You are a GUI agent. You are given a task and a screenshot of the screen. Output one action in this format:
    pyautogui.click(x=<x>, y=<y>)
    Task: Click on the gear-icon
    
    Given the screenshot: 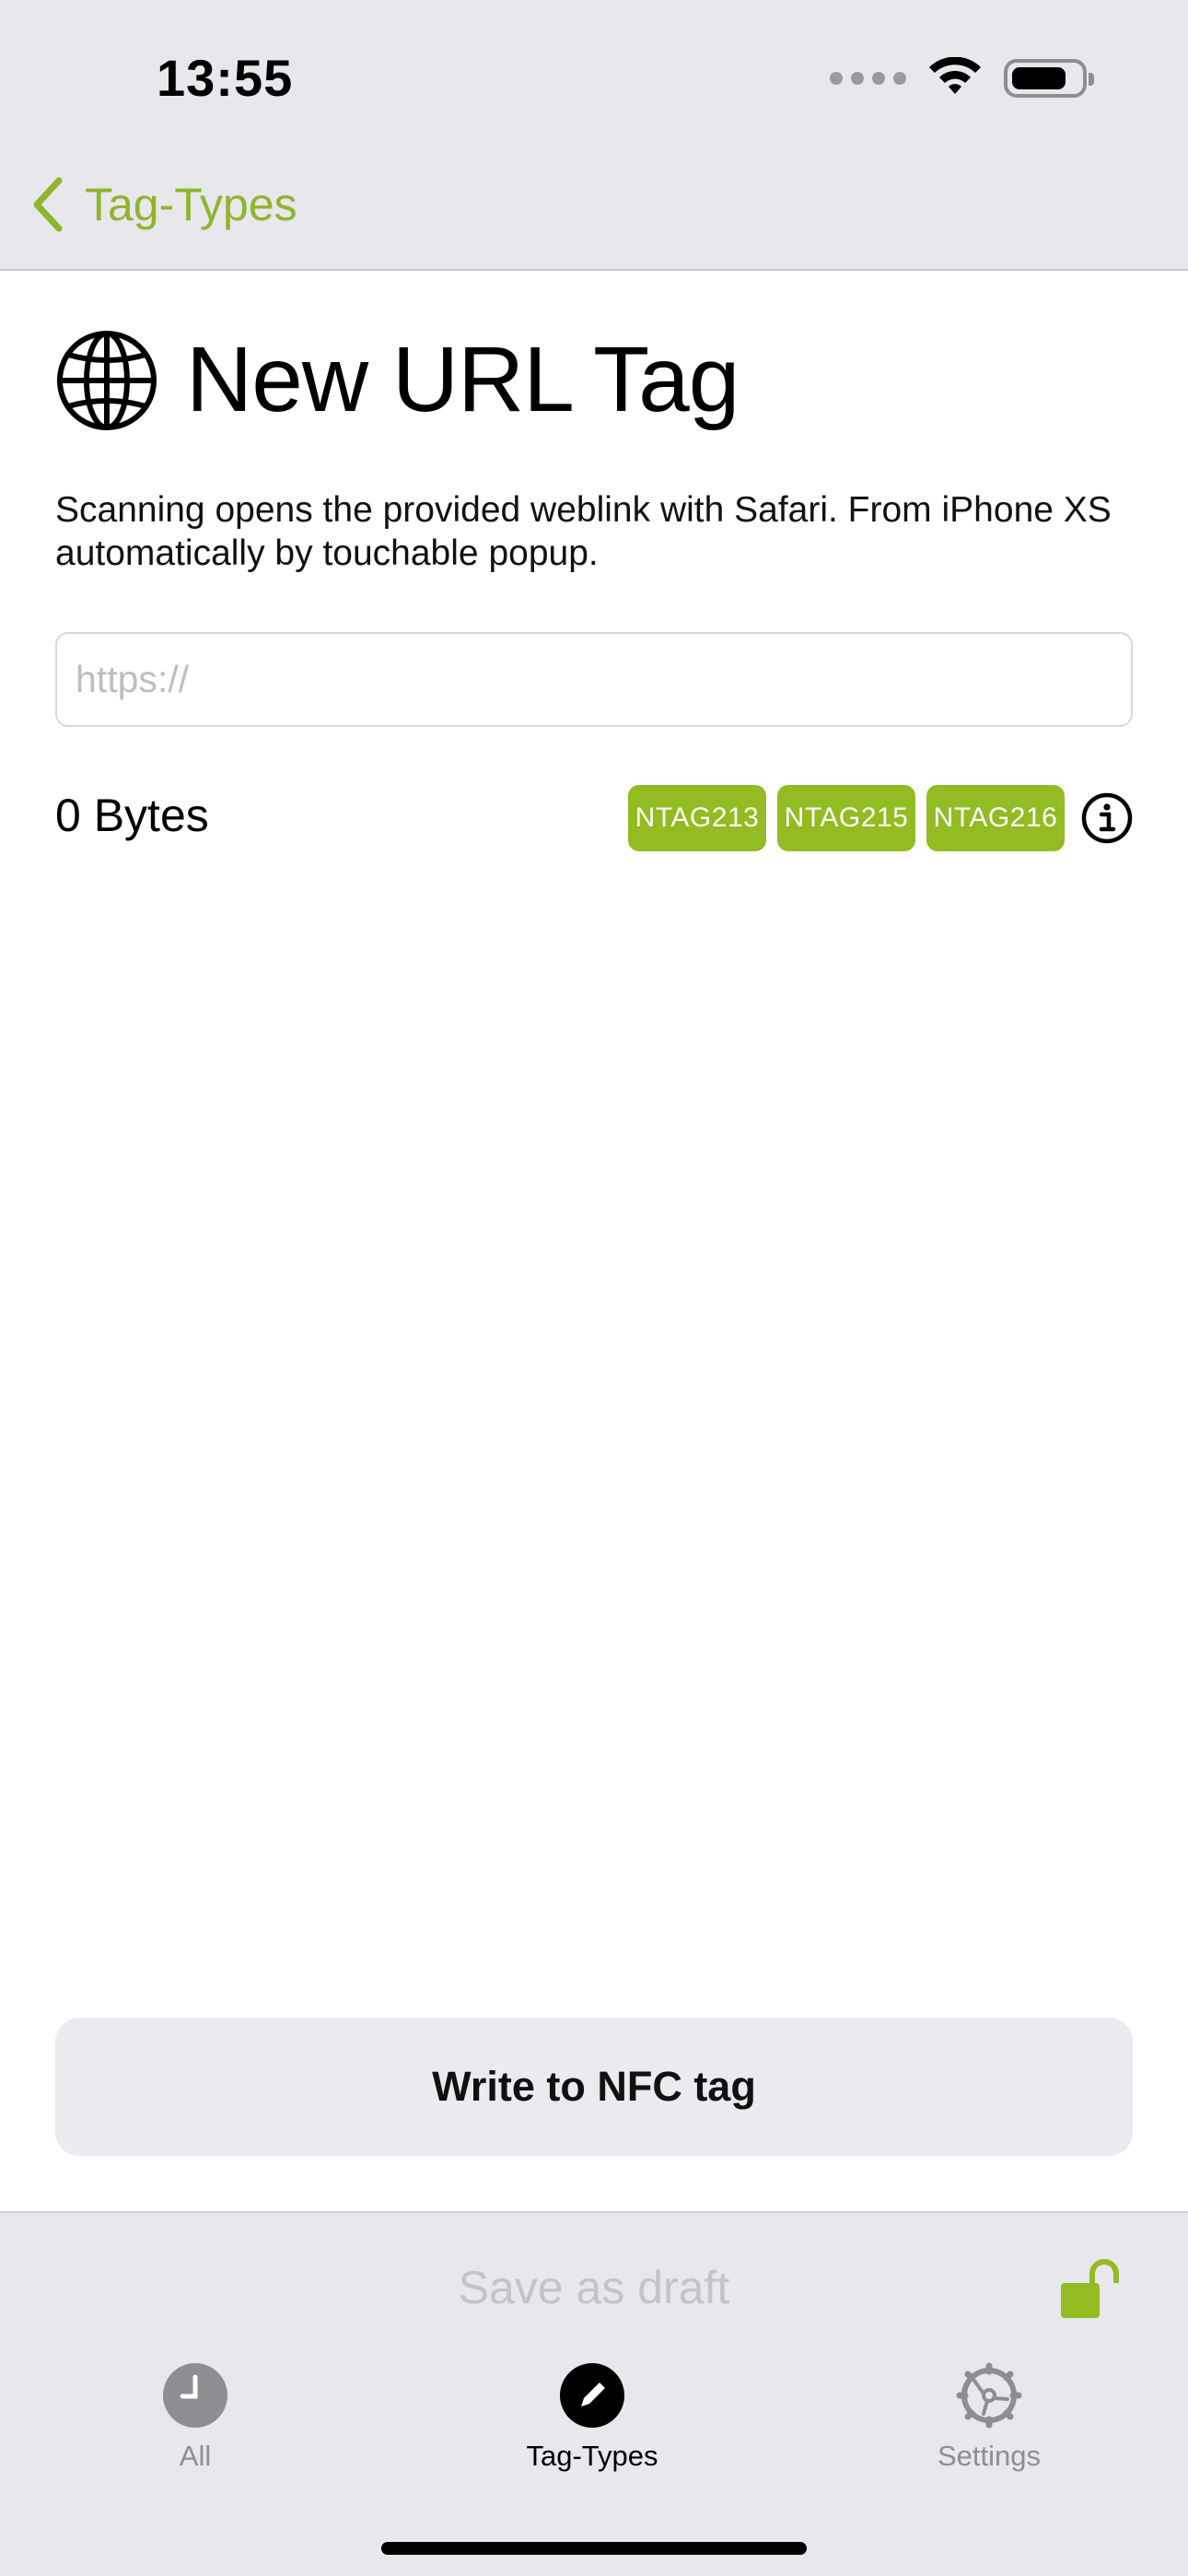 What is the action you would take?
    pyautogui.click(x=989, y=2395)
    